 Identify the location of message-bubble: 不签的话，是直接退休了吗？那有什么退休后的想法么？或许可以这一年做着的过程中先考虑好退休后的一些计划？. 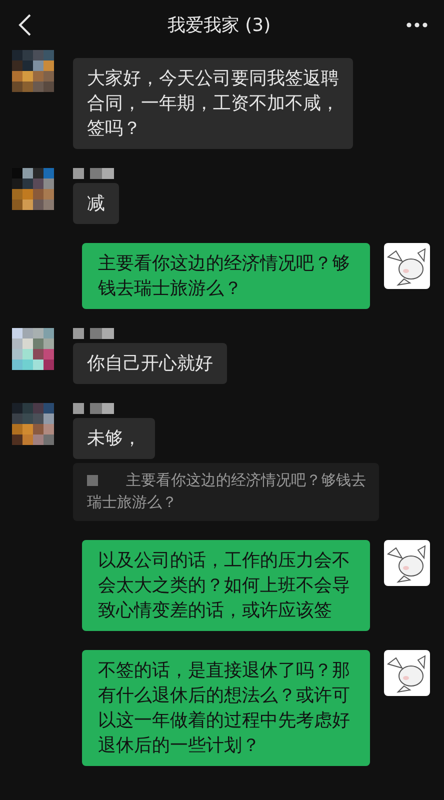
(226, 708).